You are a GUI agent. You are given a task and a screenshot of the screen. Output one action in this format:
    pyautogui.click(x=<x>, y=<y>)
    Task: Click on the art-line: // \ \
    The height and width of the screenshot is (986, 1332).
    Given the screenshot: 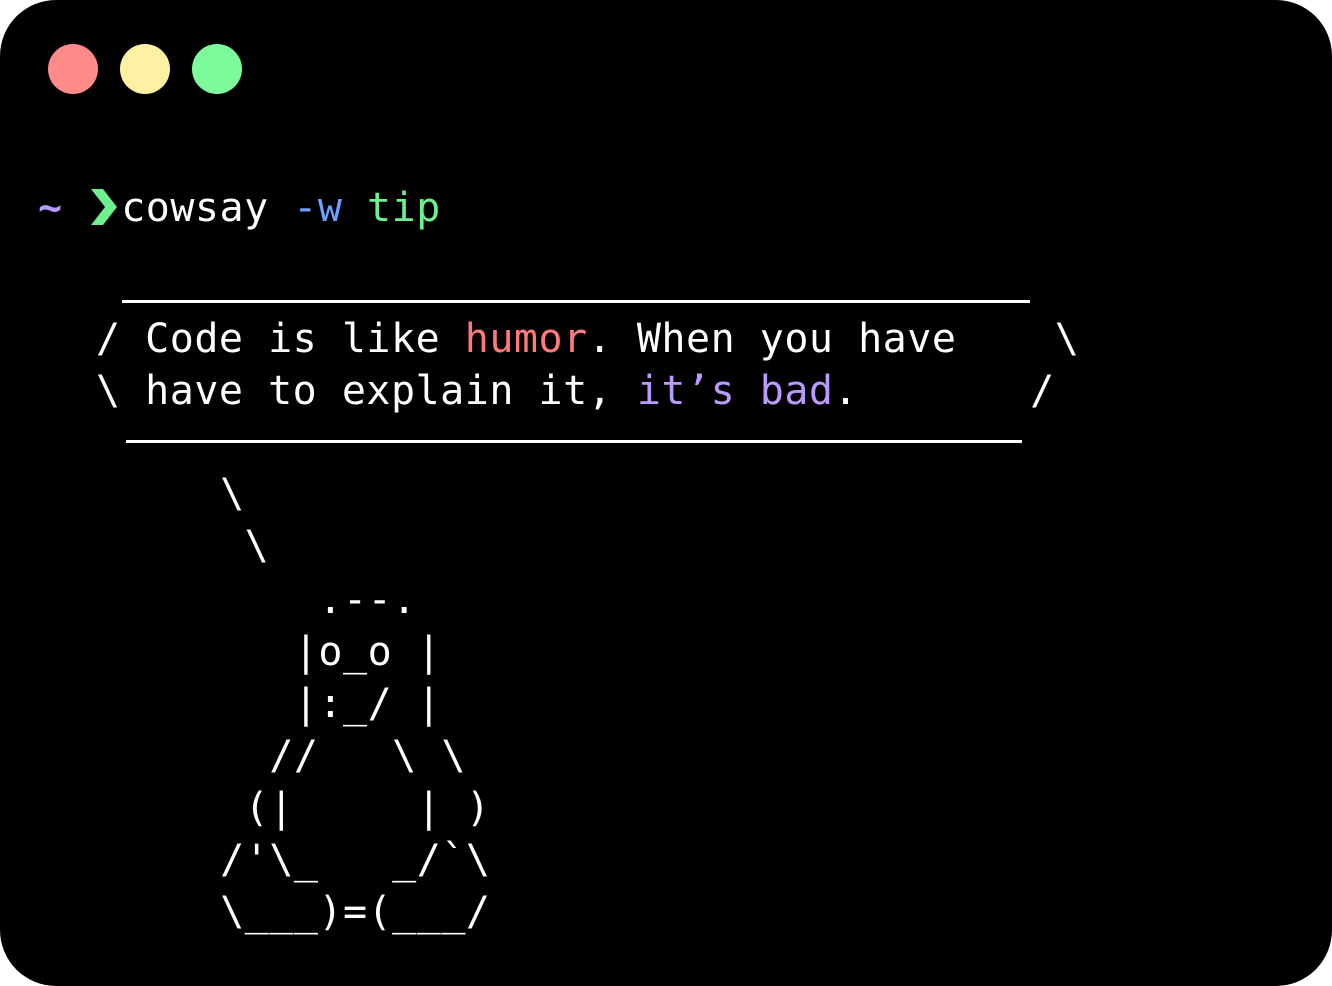 What is the action you would take?
    pyautogui.click(x=257, y=756)
    